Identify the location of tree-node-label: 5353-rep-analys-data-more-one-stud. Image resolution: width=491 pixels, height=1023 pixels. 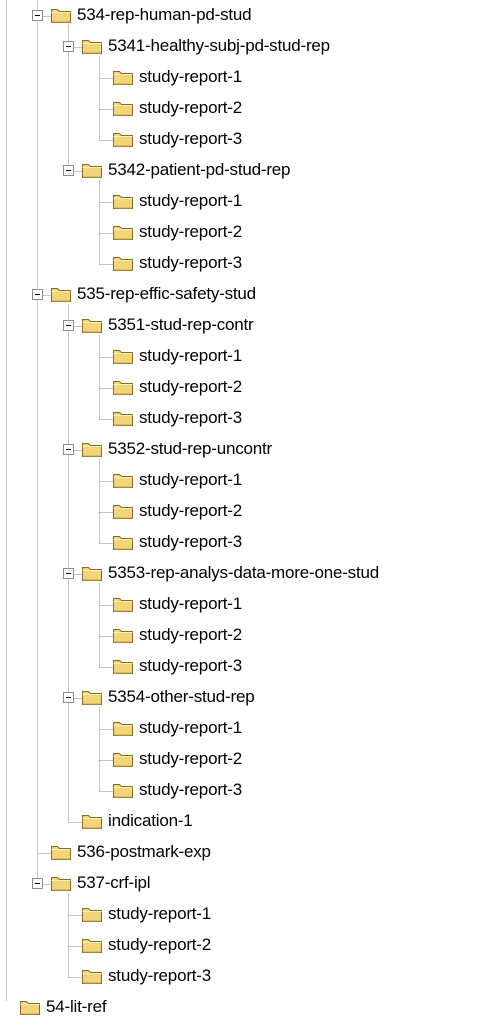
(244, 572).